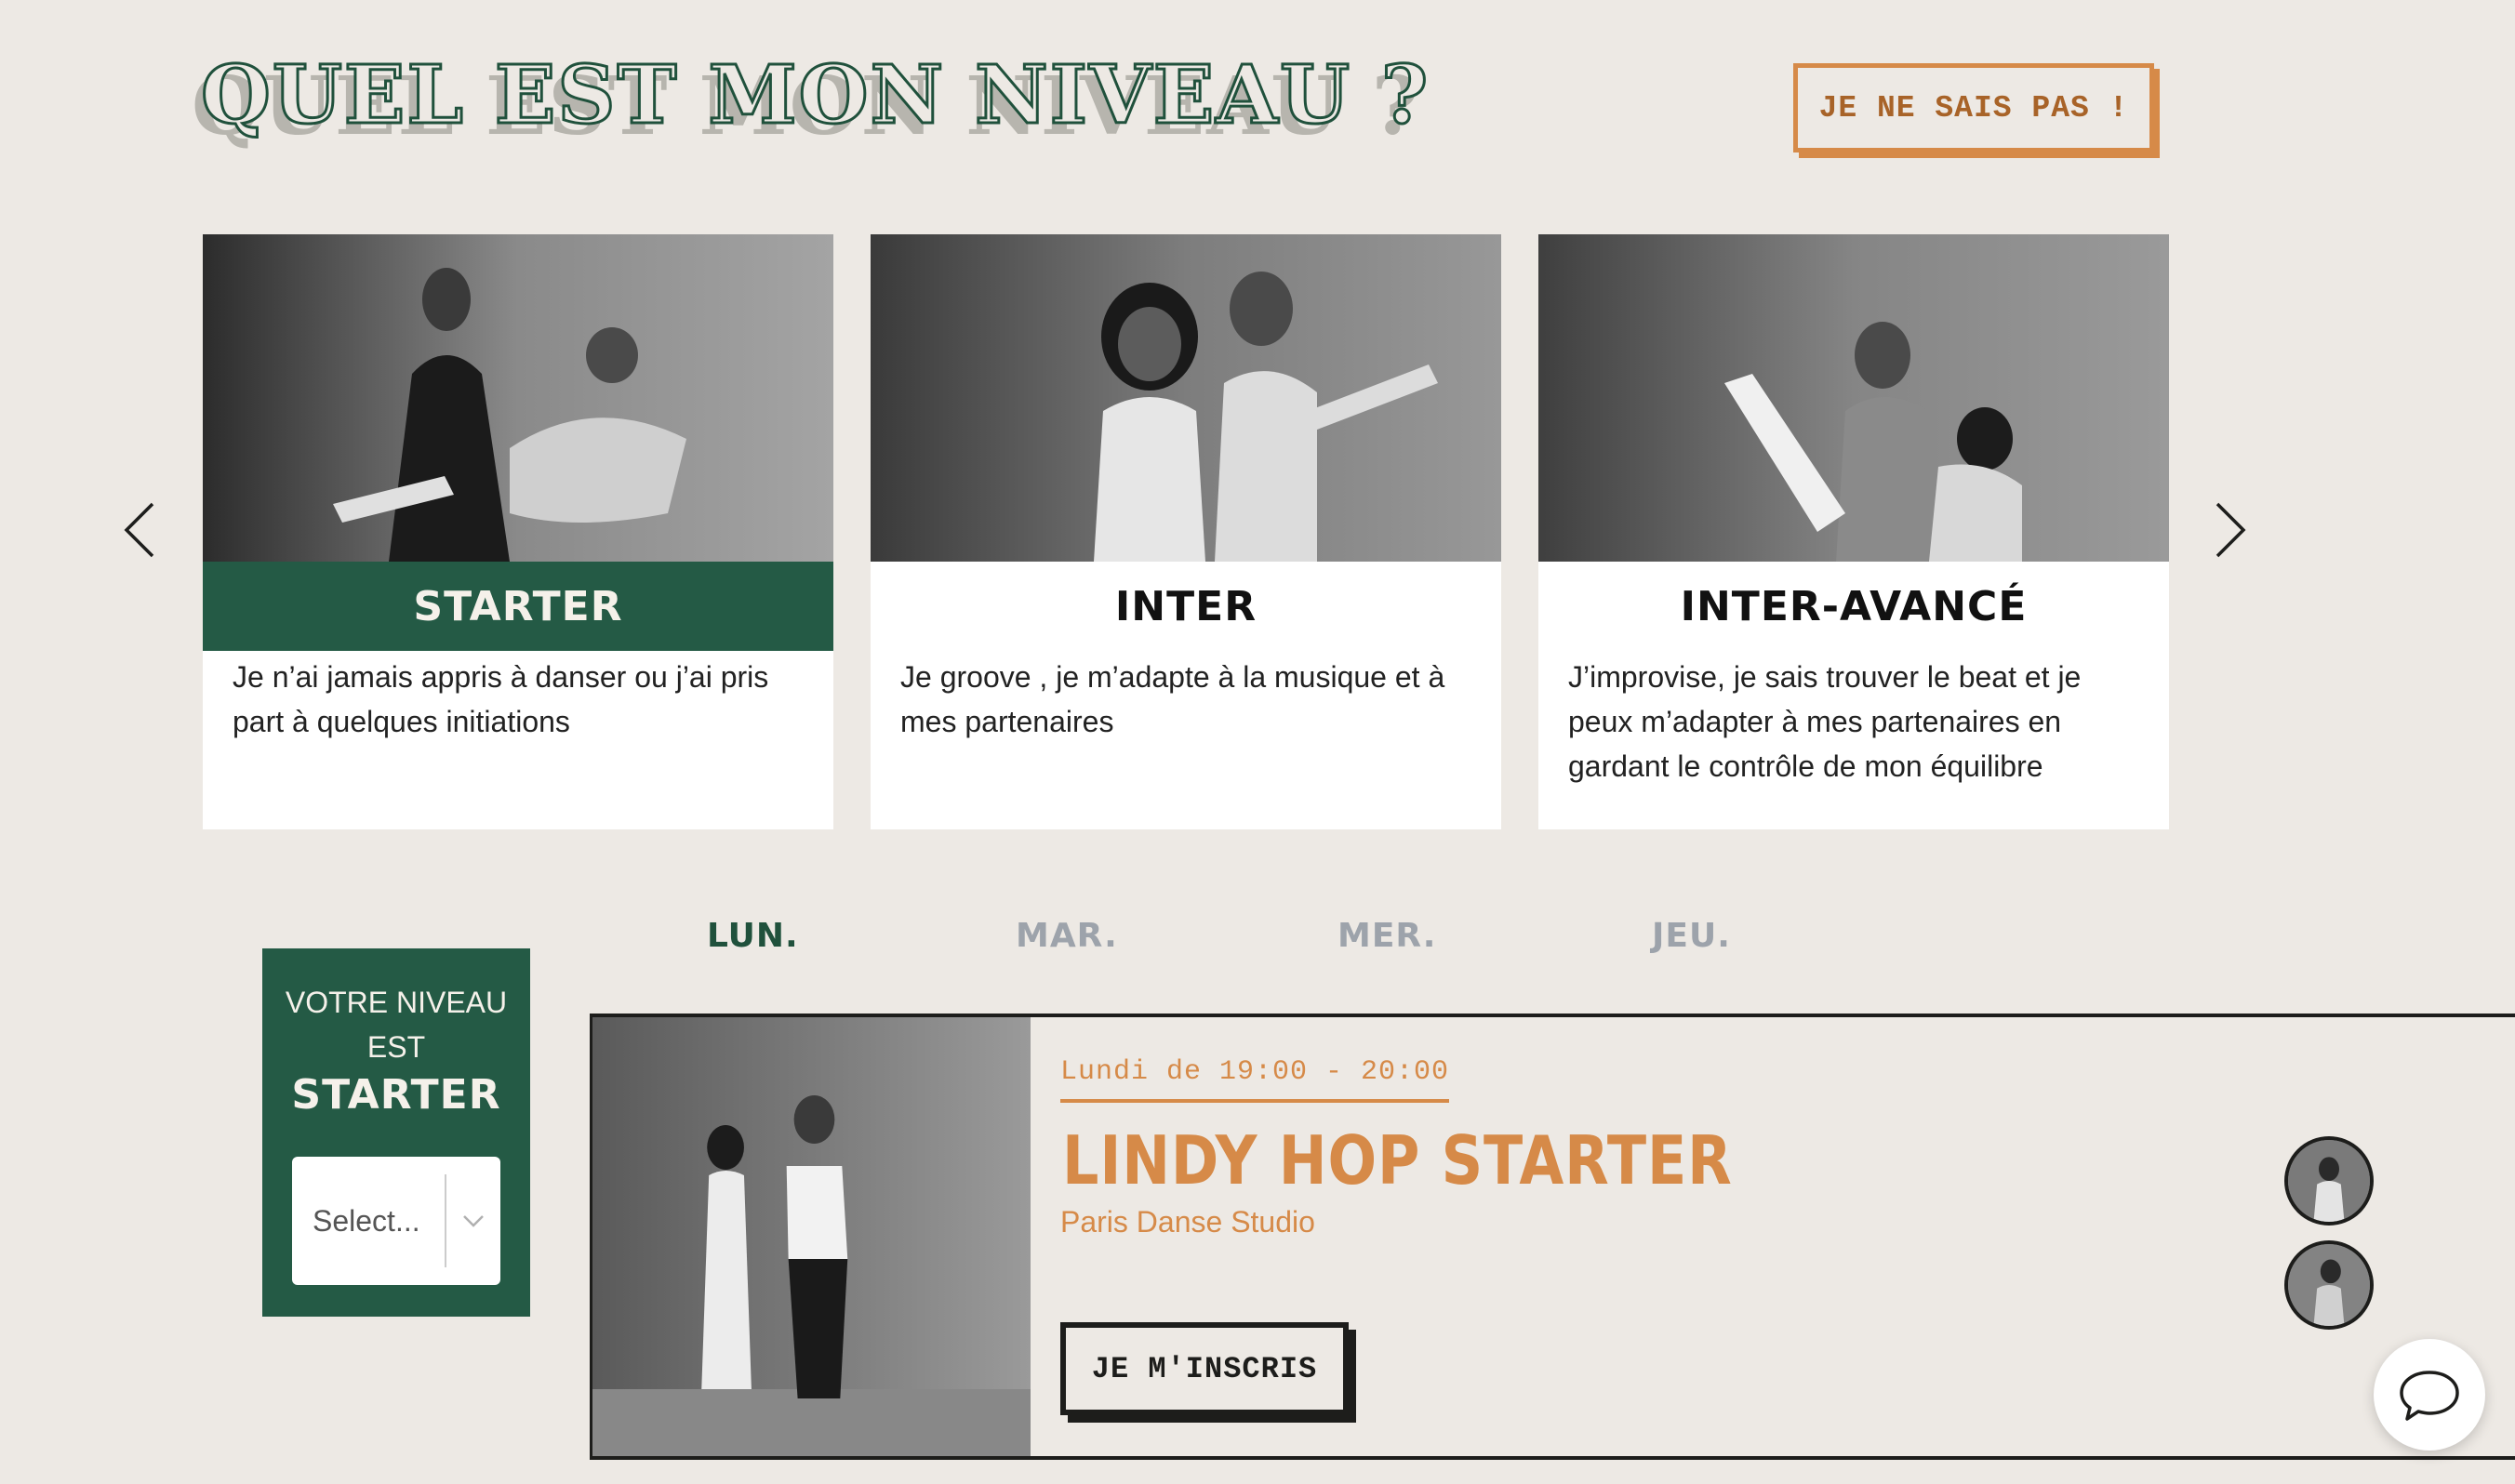 This screenshot has height=1484, width=2515. I want to click on chat-bubble-icon, so click(2429, 1396).